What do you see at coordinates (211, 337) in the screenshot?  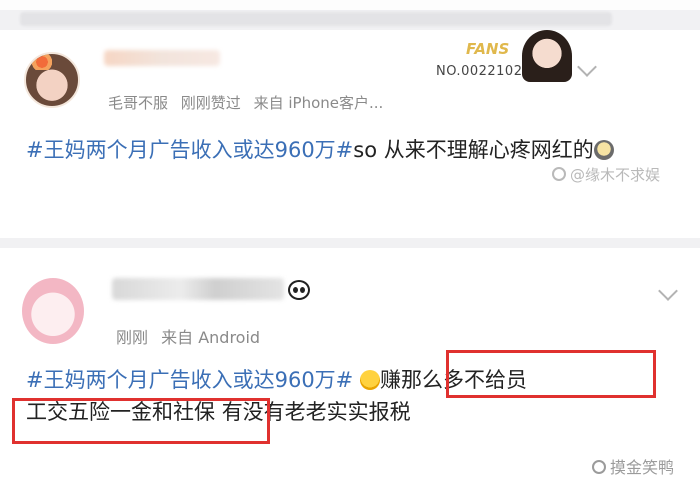 I see `meta-source: 来自 Android` at bounding box center [211, 337].